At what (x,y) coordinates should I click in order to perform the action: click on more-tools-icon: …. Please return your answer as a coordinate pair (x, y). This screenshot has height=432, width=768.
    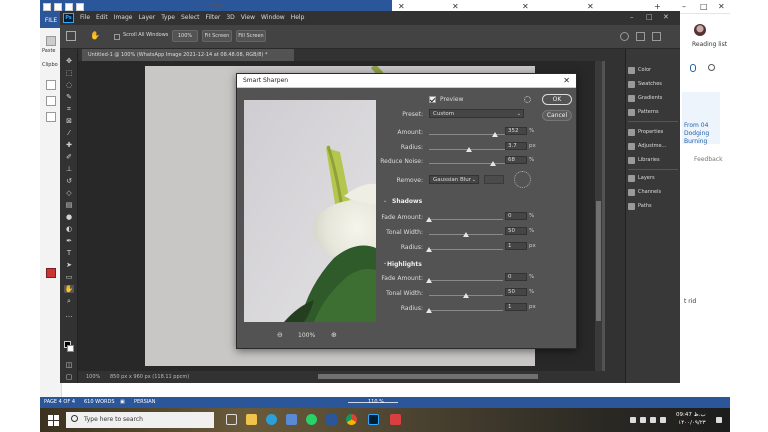
    Looking at the image, I should click on (69, 315).